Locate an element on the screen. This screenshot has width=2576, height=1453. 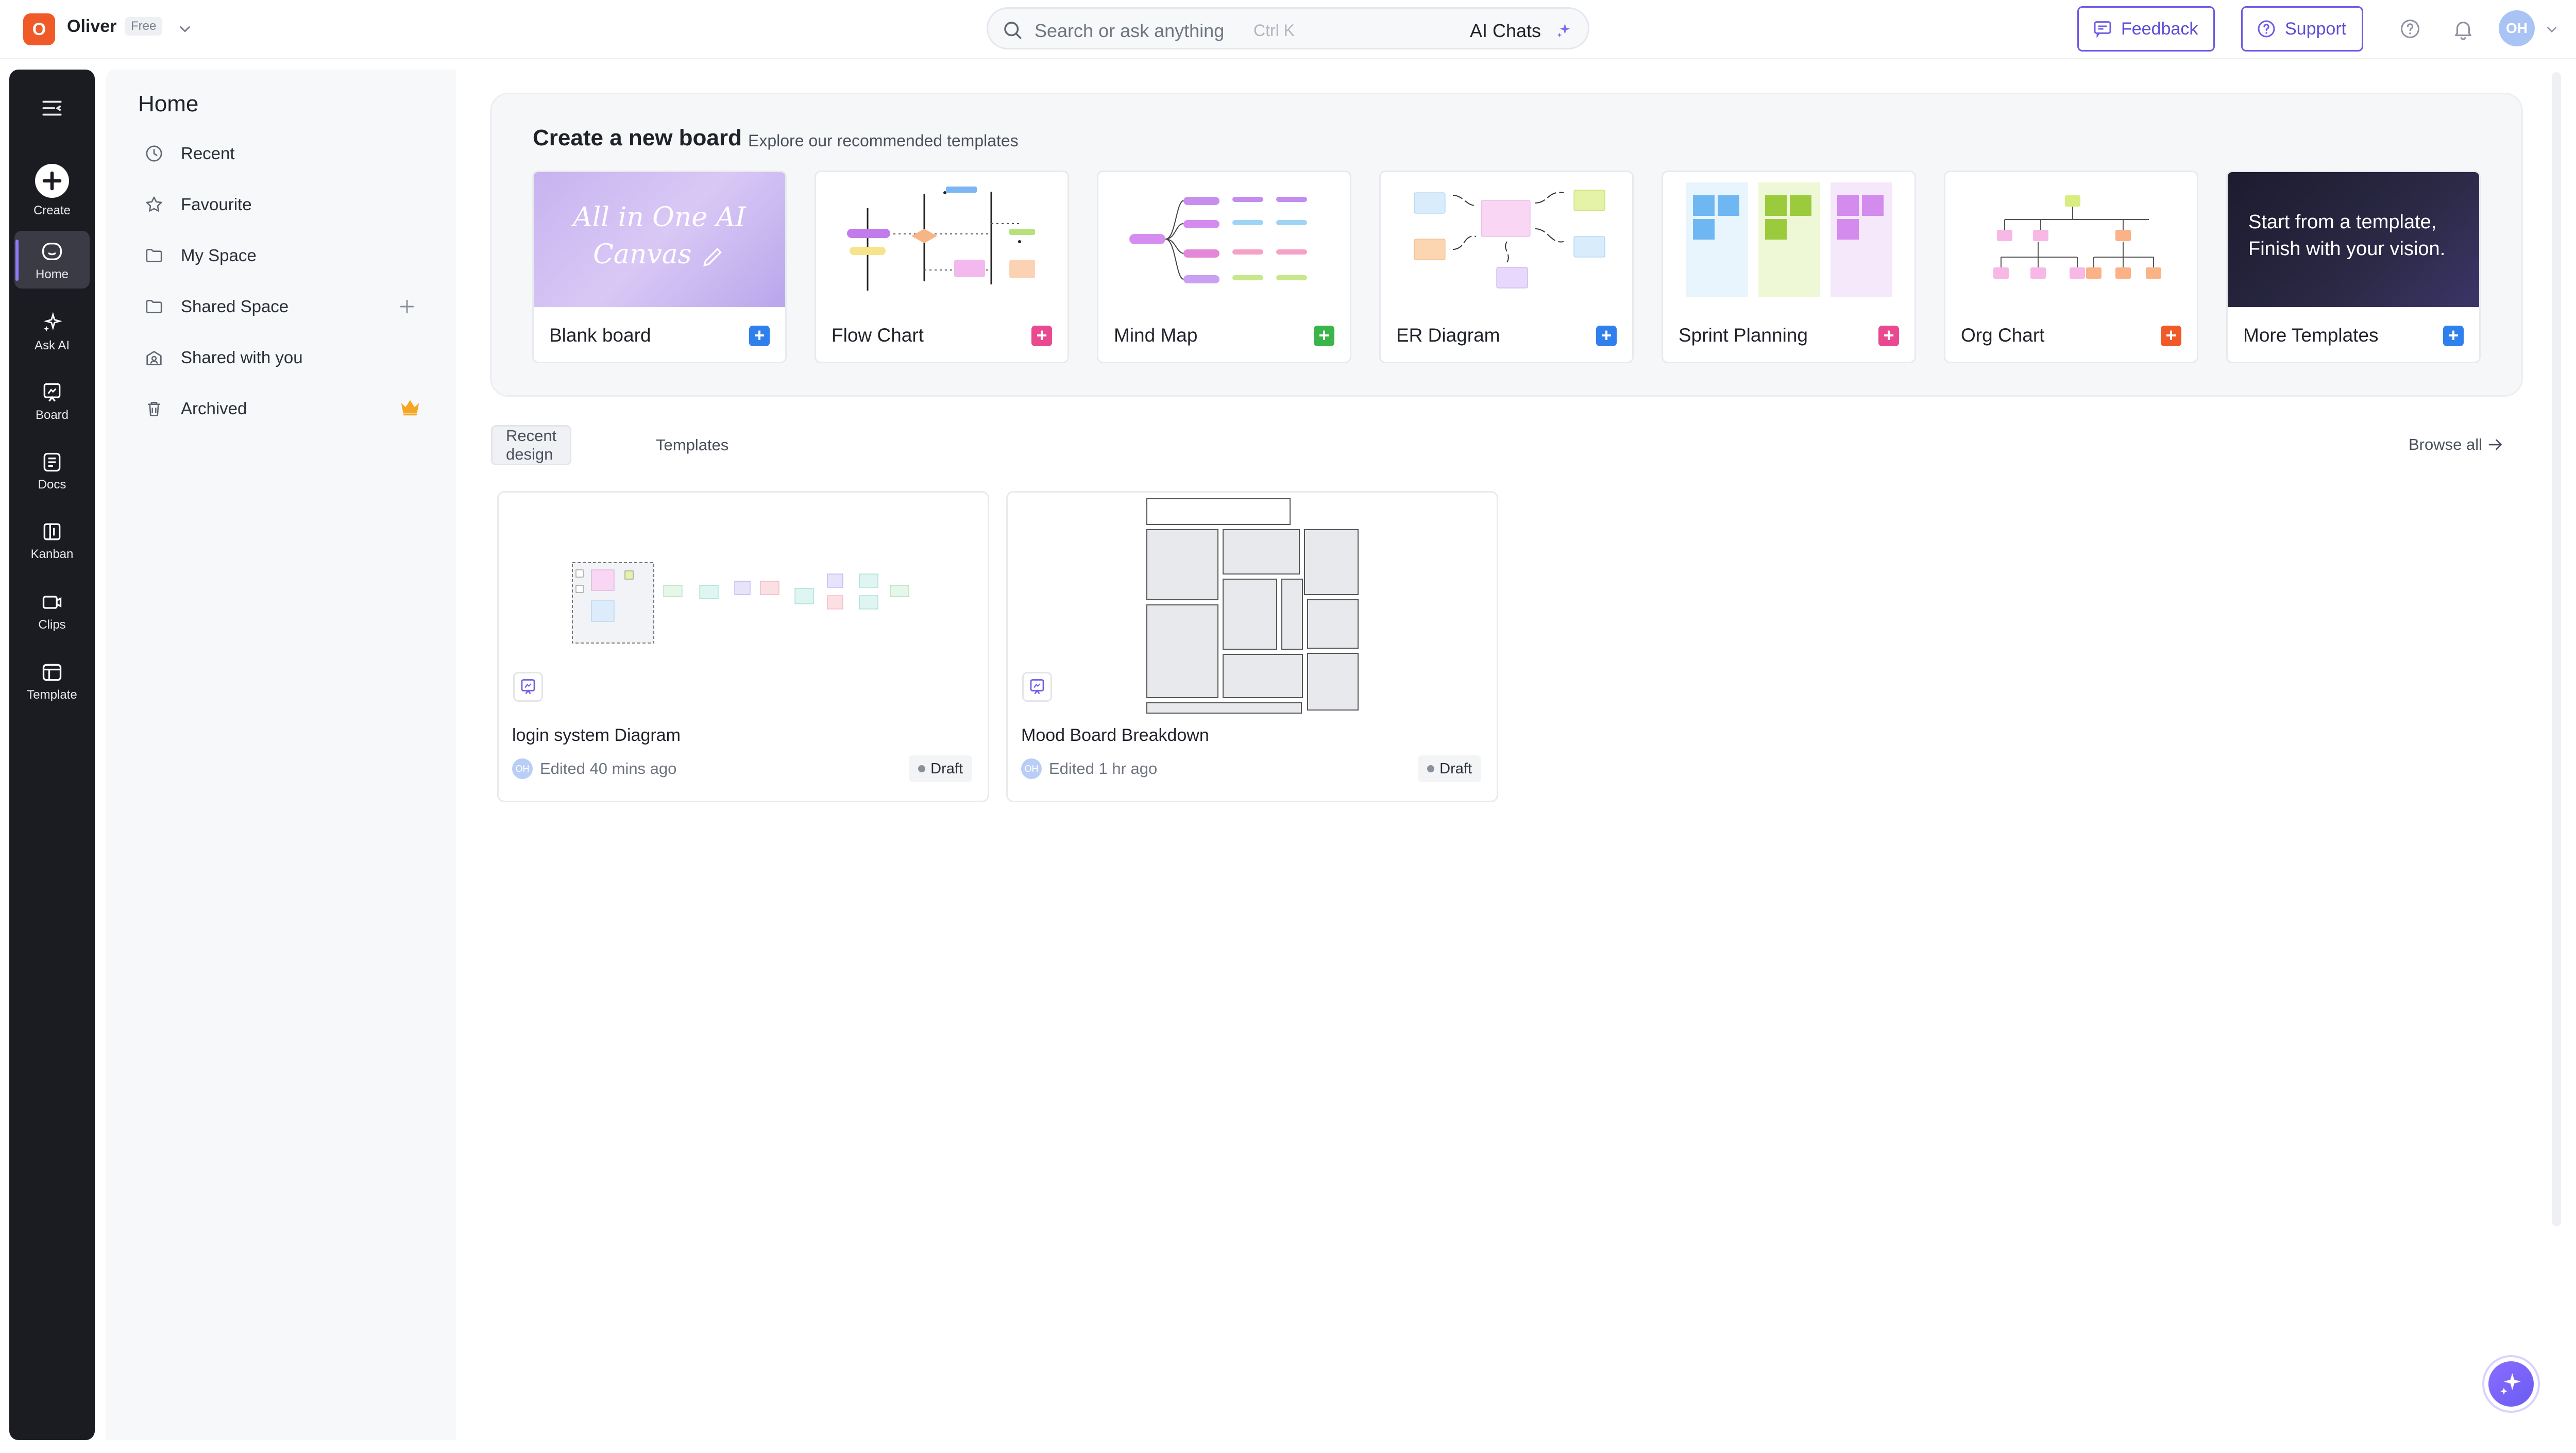
design-name: login system Diagram is located at coordinates (596, 735).